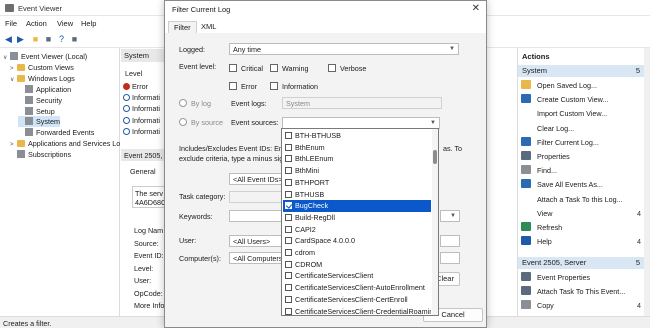  What do you see at coordinates (256, 179) in the screenshot?
I see `event-ids-input: <All Event IDs>` at bounding box center [256, 179].